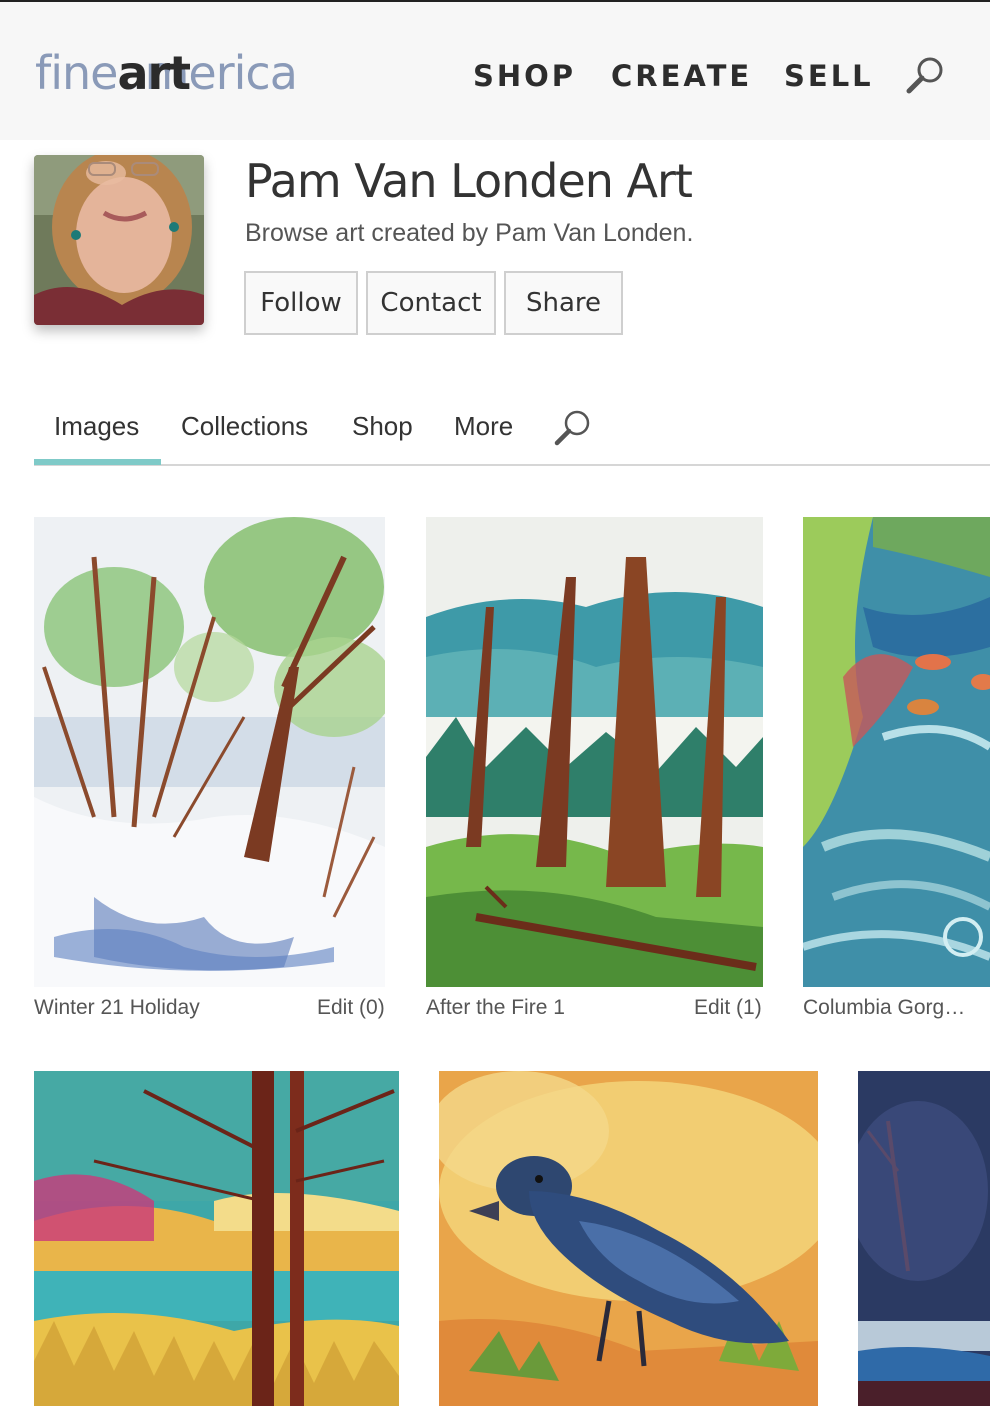  Describe the element at coordinates (382, 426) in the screenshot. I see `tab-shop: Shop` at that location.